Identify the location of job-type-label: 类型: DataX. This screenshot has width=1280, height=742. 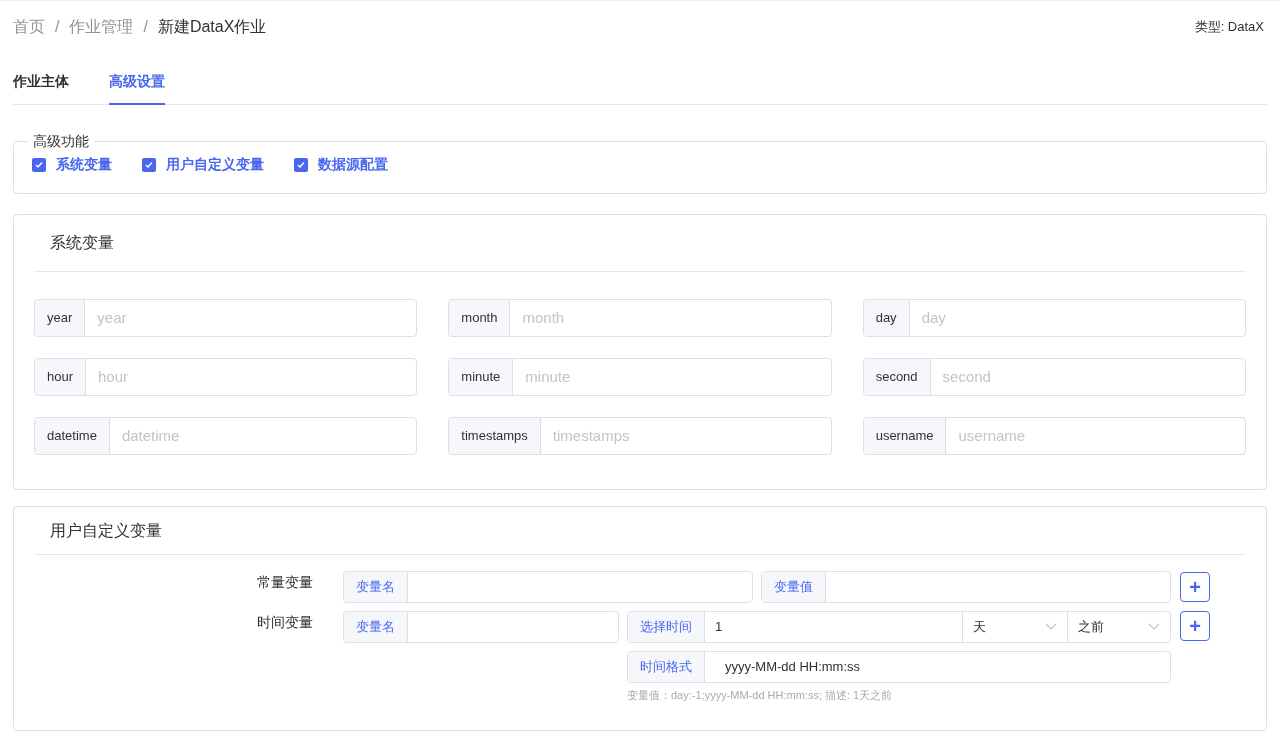
(1229, 27).